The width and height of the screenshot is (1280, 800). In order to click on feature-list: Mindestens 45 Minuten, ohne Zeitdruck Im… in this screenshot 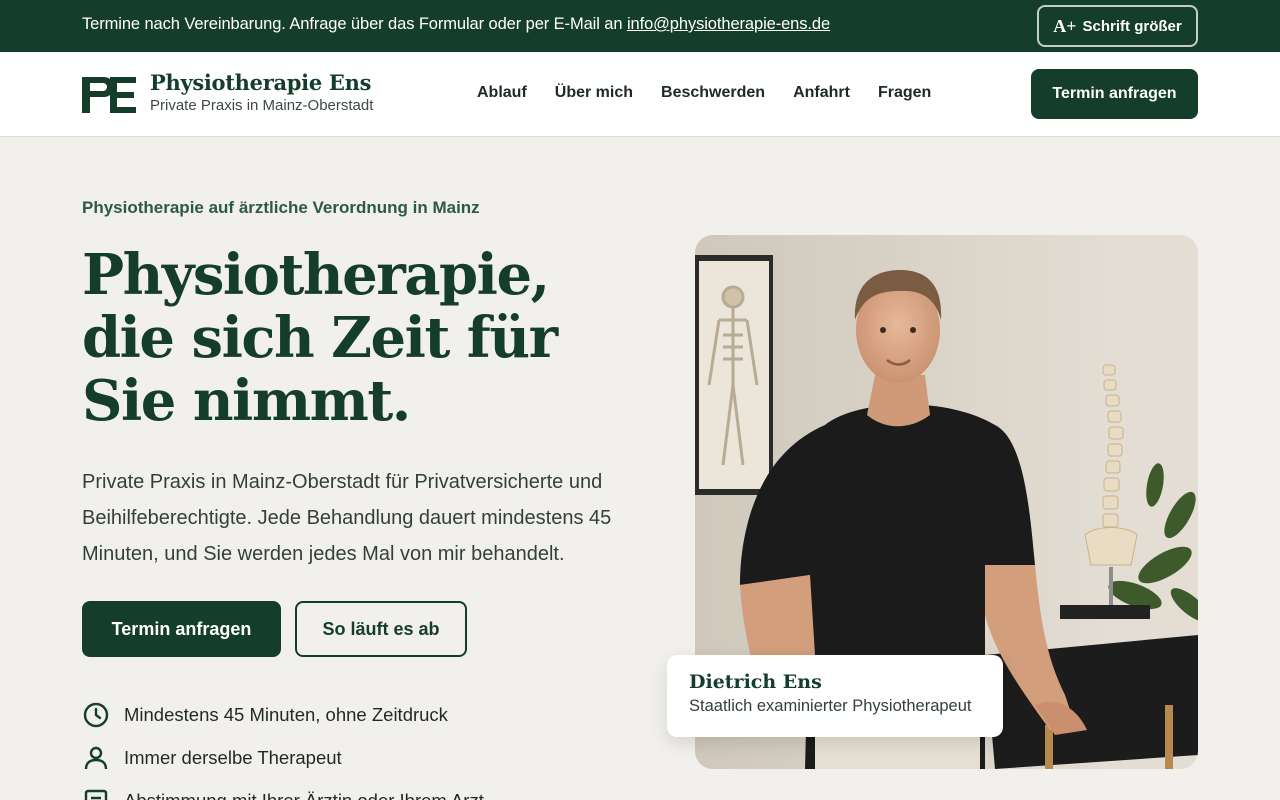, I will do `click(283, 746)`.